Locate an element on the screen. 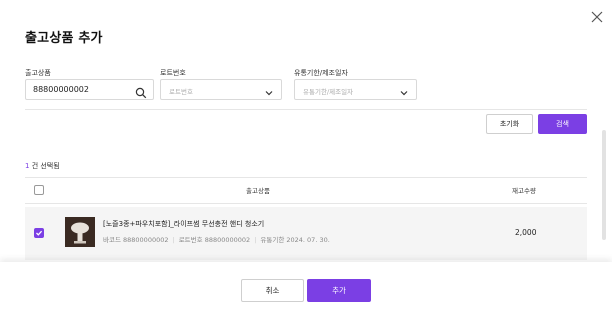 Image resolution: width=612 pixels, height=316 pixels. product-name: [노즐3종+파우치포함]_라이프썸 무선충전 핸디 청소기 is located at coordinates (184, 224).